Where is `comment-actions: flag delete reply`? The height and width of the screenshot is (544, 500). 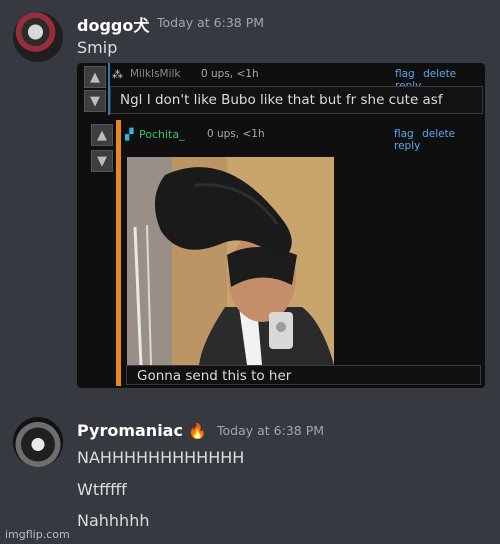
comment-actions: flag delete reply is located at coordinates (436, 140).